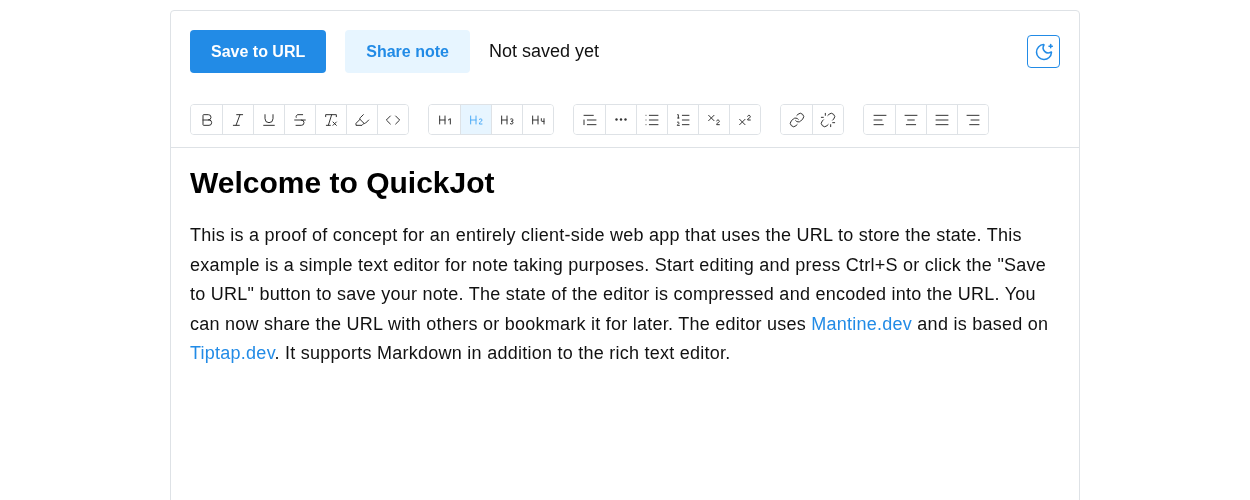 The image size is (1250, 500). Describe the element at coordinates (343, 183) in the screenshot. I see `document-title: Welcome to QuickJot` at that location.